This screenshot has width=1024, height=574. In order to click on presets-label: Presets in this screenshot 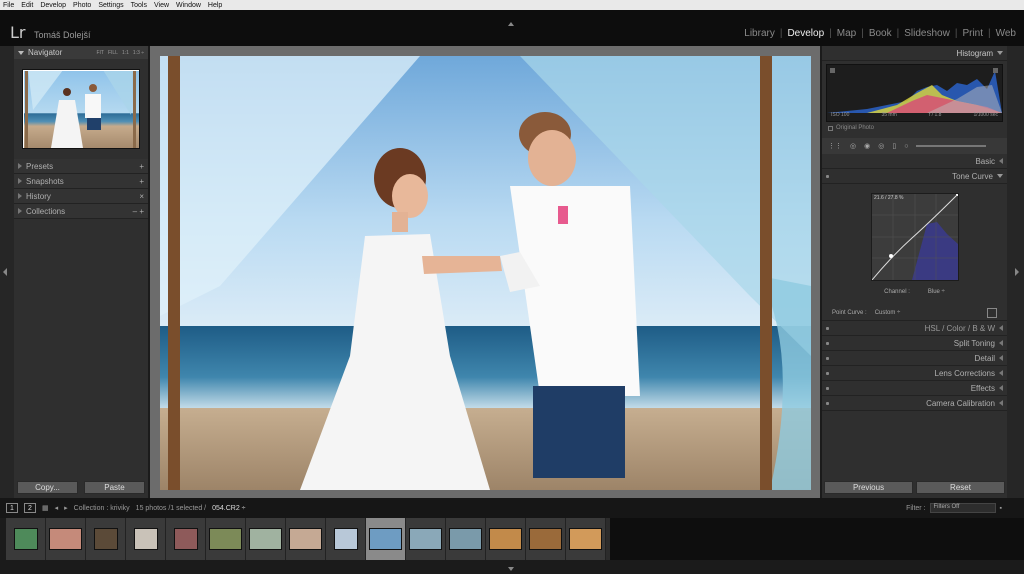, I will do `click(40, 166)`.